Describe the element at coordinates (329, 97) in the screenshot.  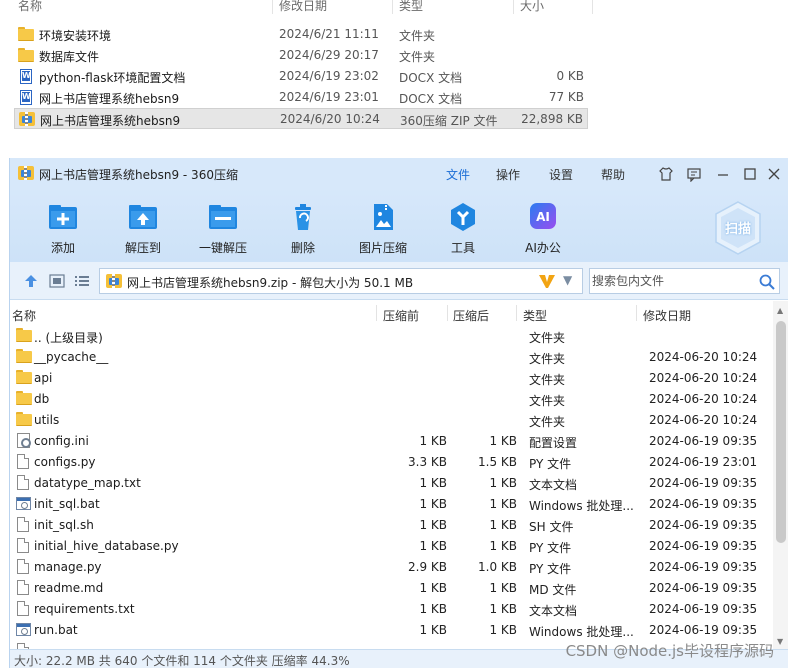
I see `modified-date: 2024/6/19 23:01` at that location.